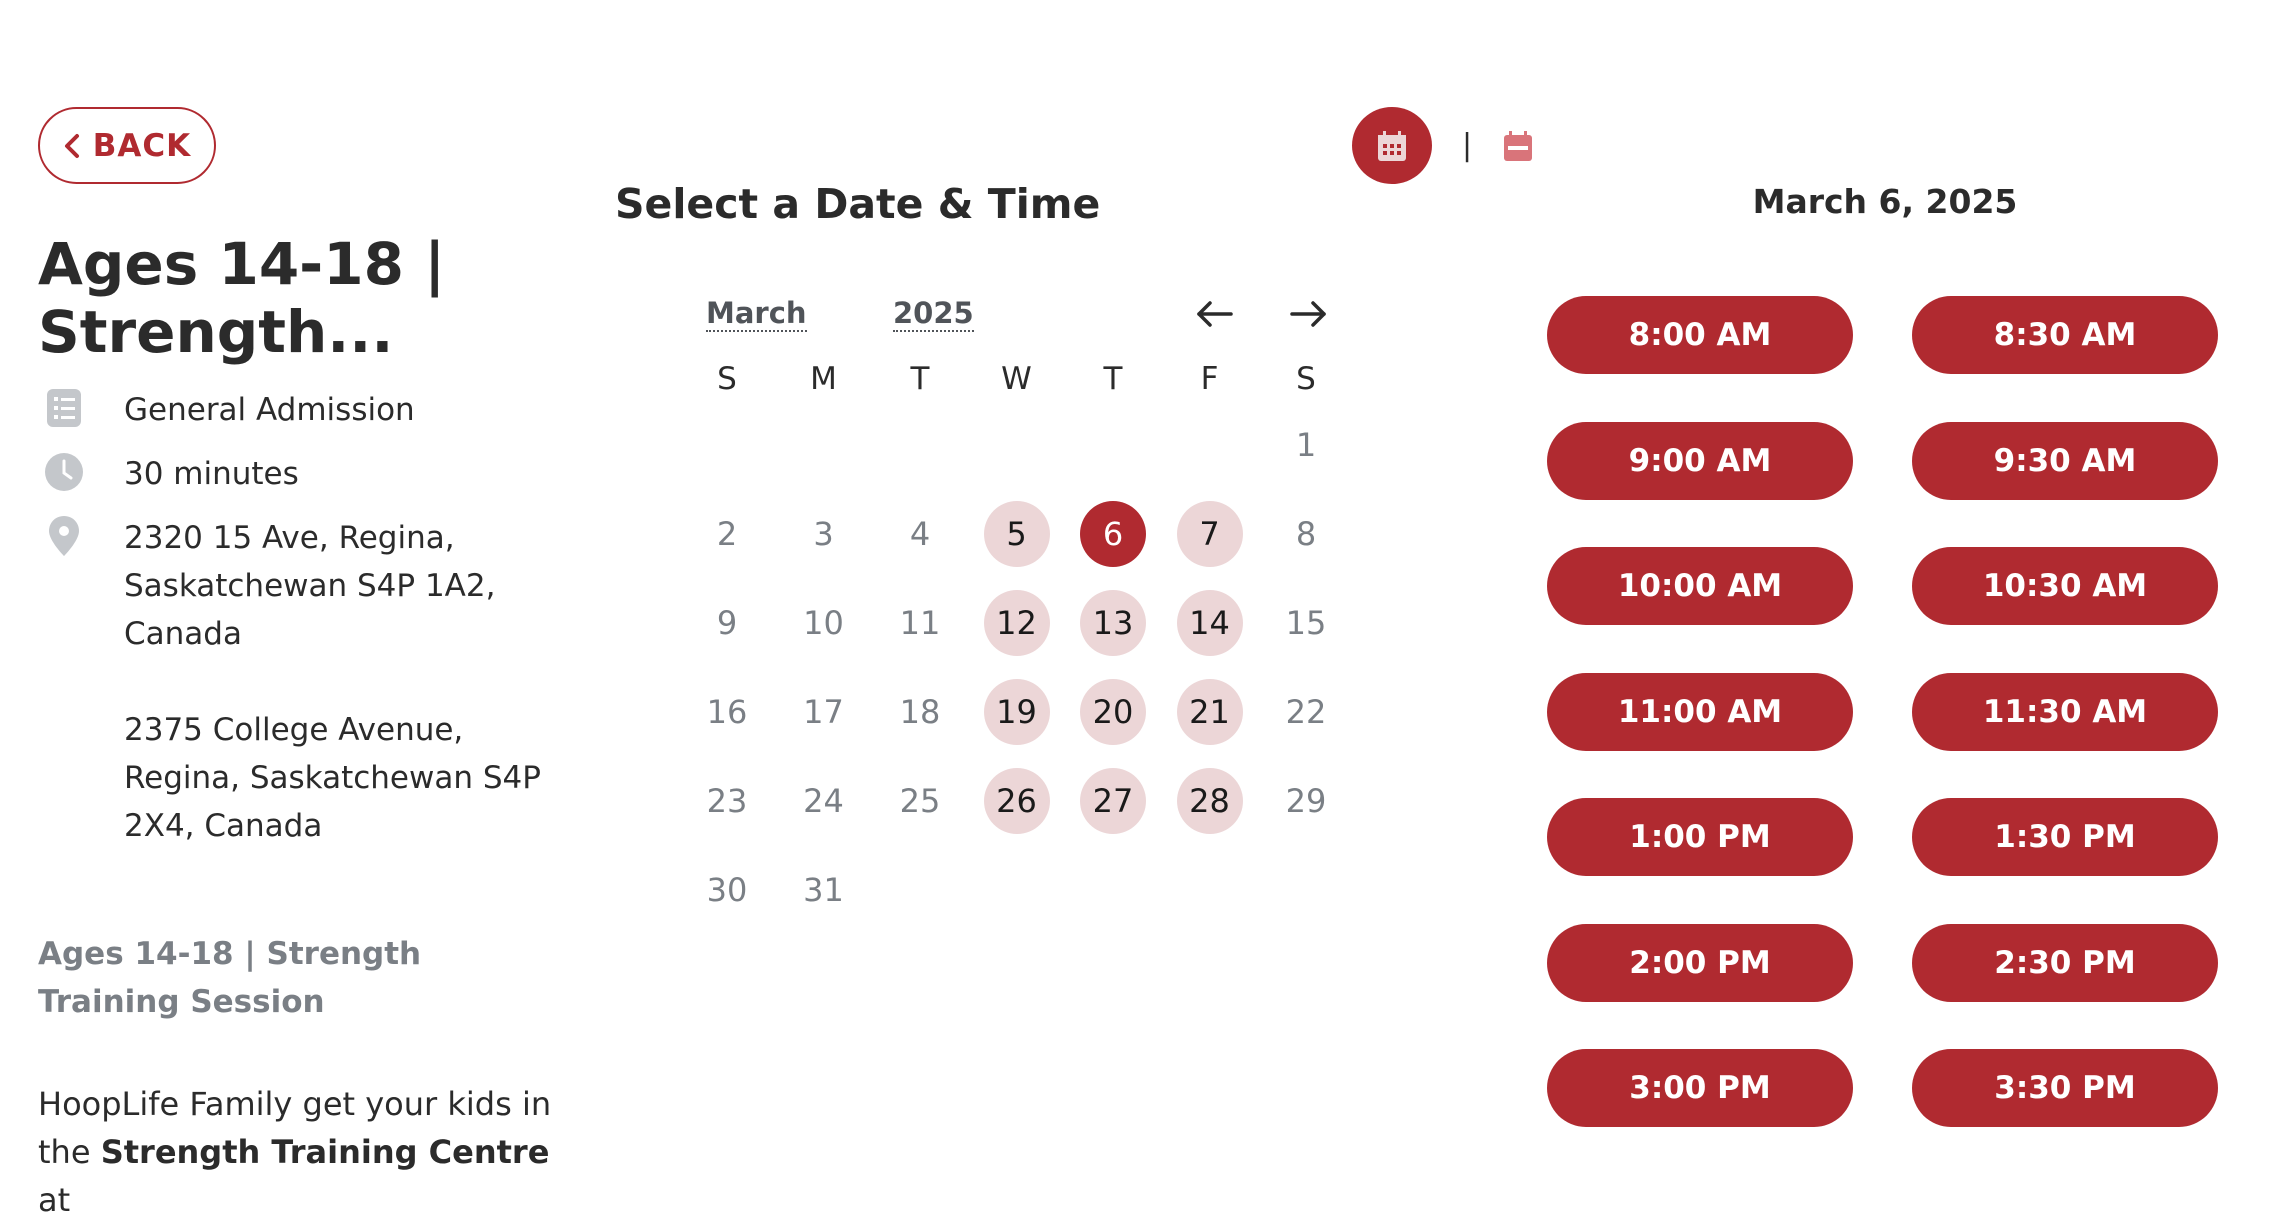  Describe the element at coordinates (1306, 801) in the screenshot. I see `calendar-day: 29` at that location.